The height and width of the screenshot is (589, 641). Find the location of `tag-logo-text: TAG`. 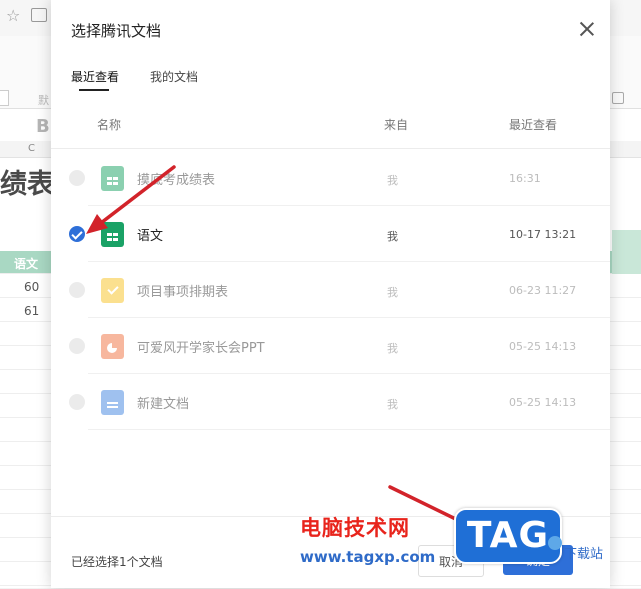

tag-logo-text: TAG is located at coordinates (508, 535).